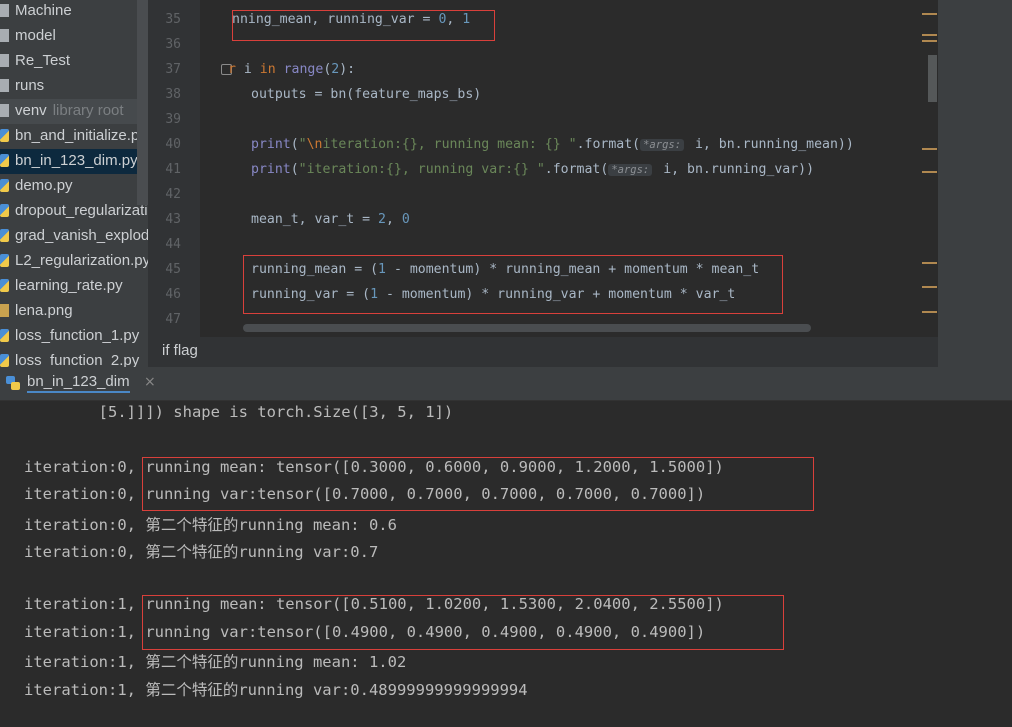  What do you see at coordinates (543, 352) in the screenshot?
I see `breadcrumb: if flag` at bounding box center [543, 352].